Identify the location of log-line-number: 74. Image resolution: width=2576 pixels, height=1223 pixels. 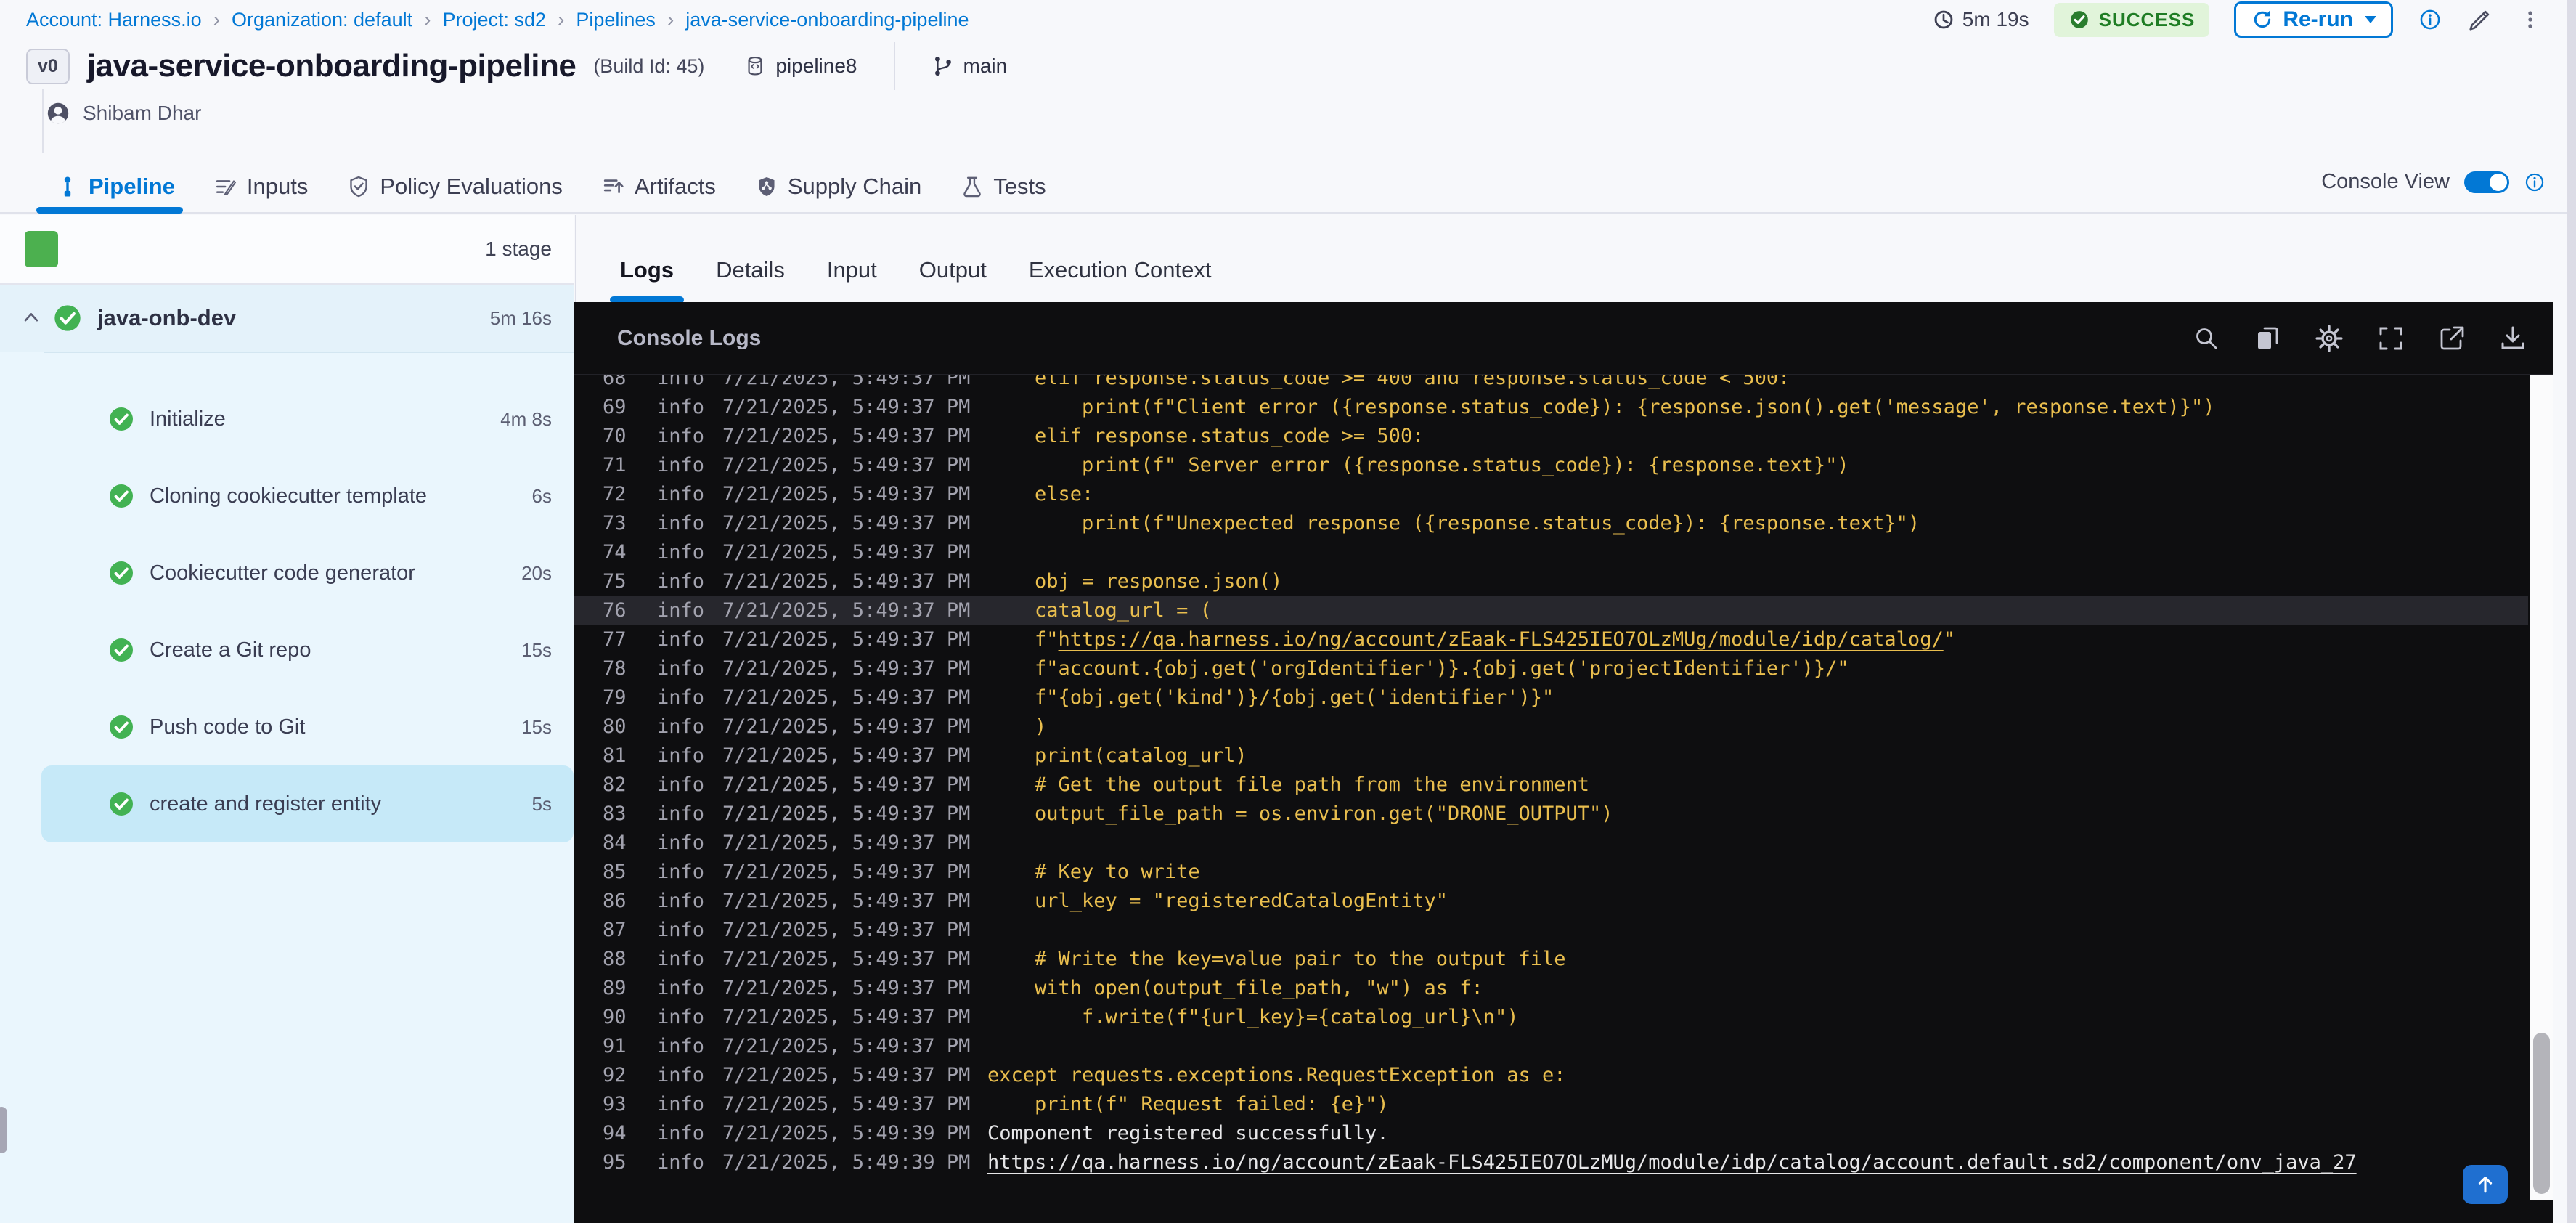
(615, 552).